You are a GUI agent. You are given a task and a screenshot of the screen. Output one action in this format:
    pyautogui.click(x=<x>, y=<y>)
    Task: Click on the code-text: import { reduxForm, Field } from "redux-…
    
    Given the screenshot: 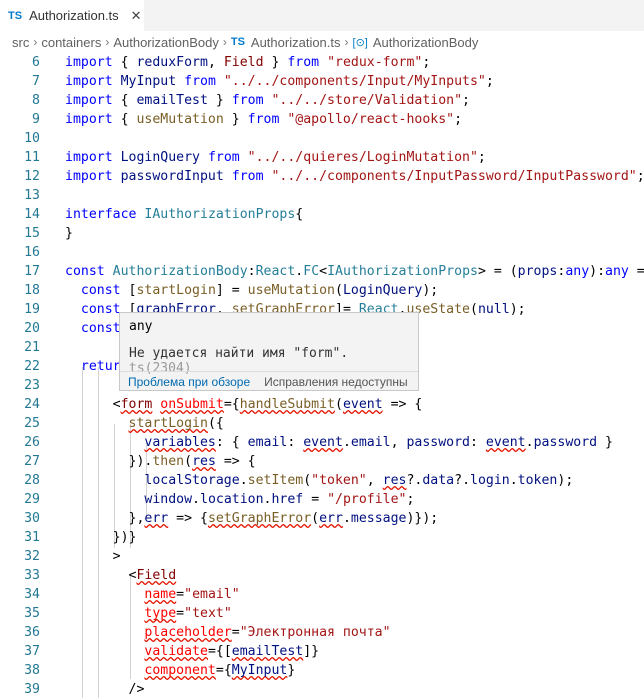 What is the action you would take?
    pyautogui.click(x=247, y=62)
    